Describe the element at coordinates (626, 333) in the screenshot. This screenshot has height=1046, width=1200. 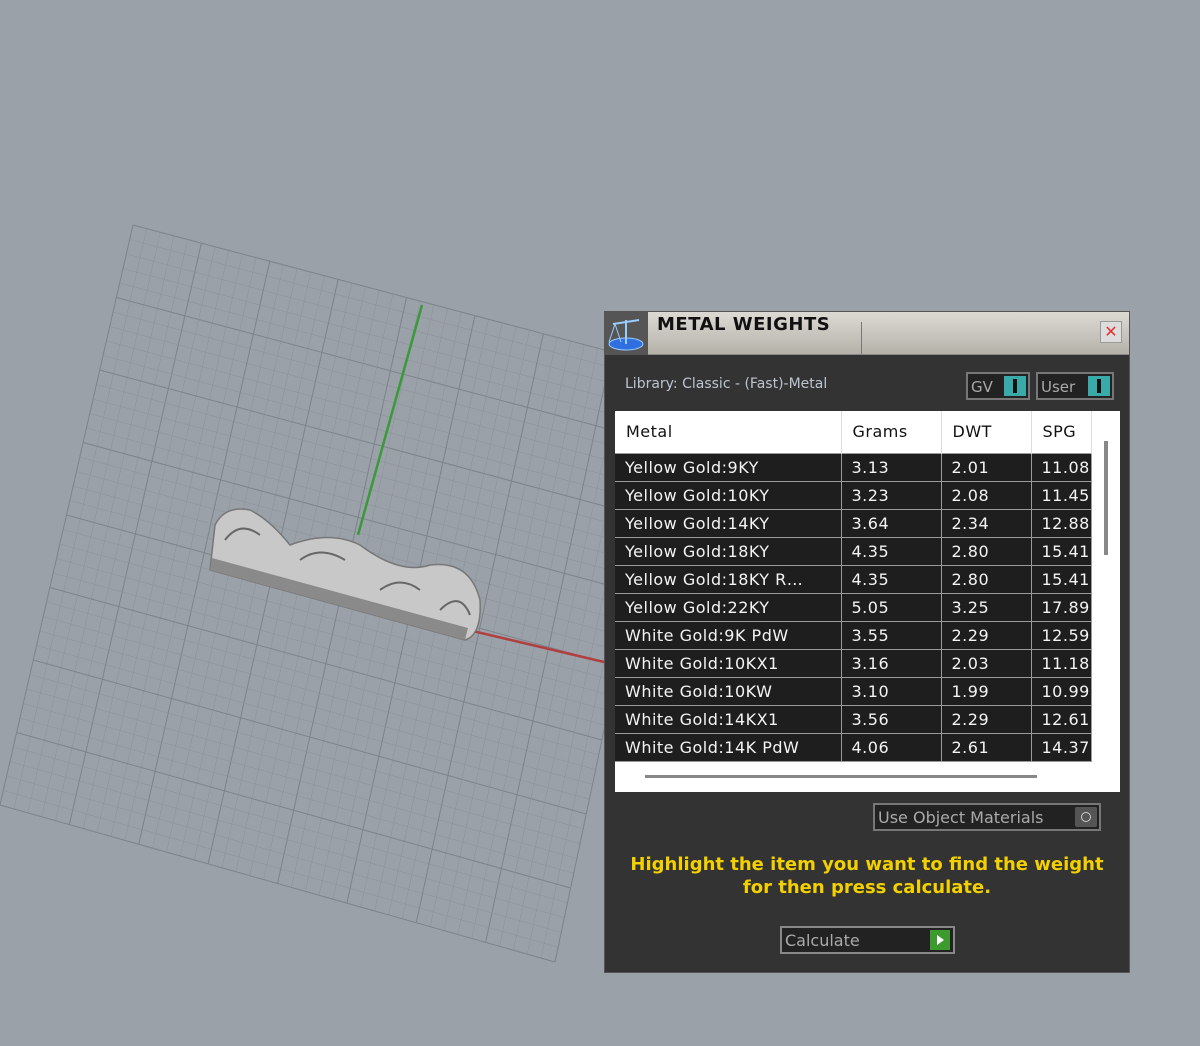
I see `scale-icon` at that location.